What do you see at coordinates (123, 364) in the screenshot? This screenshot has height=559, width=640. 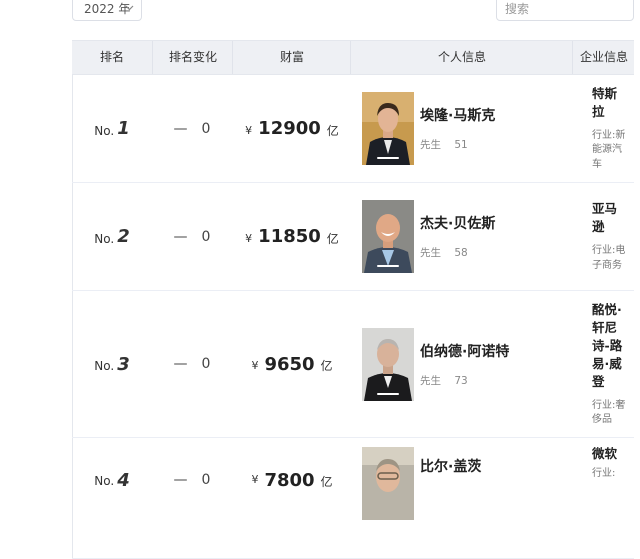 I see `rank-number: 3` at bounding box center [123, 364].